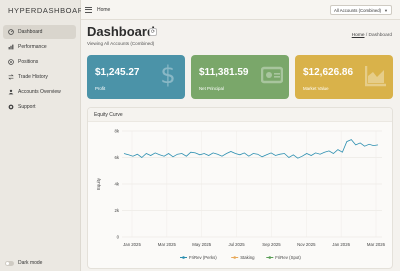 The image size is (400, 271). Describe the element at coordinates (211, 88) in the screenshot. I see `card-label: Net Principal` at that location.